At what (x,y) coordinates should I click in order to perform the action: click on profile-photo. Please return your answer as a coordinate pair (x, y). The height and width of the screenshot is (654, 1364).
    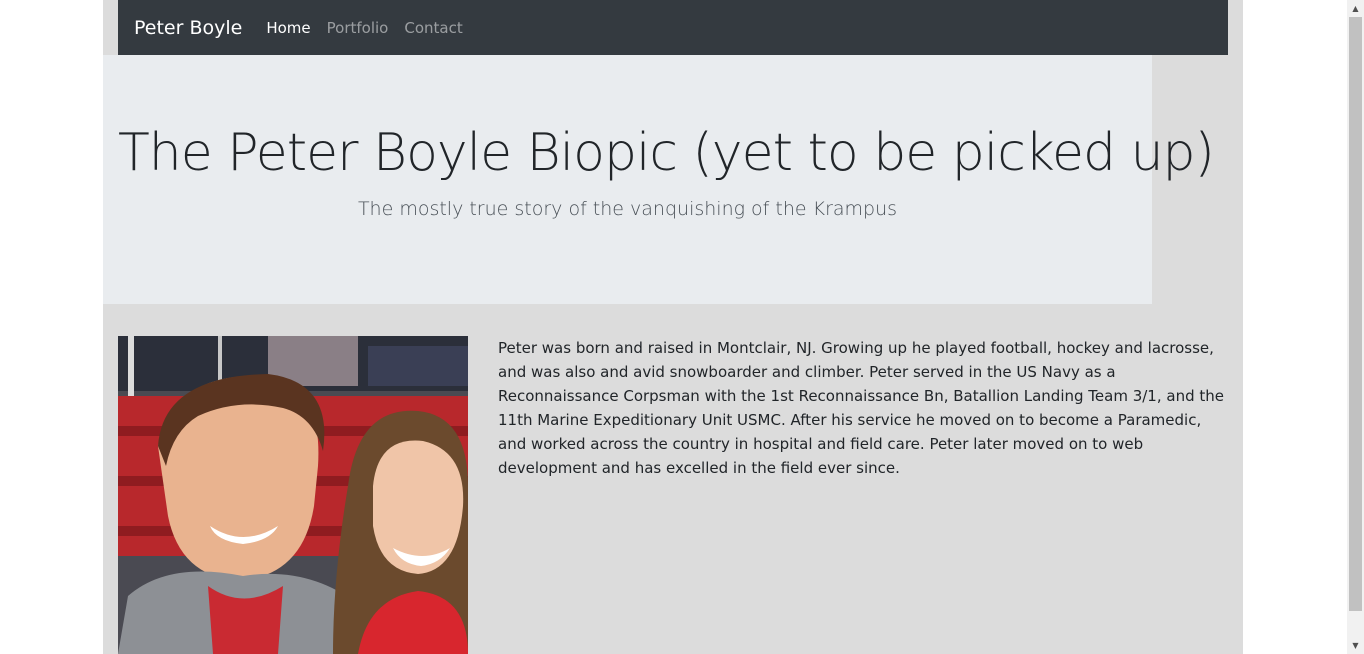
    Looking at the image, I should click on (293, 495).